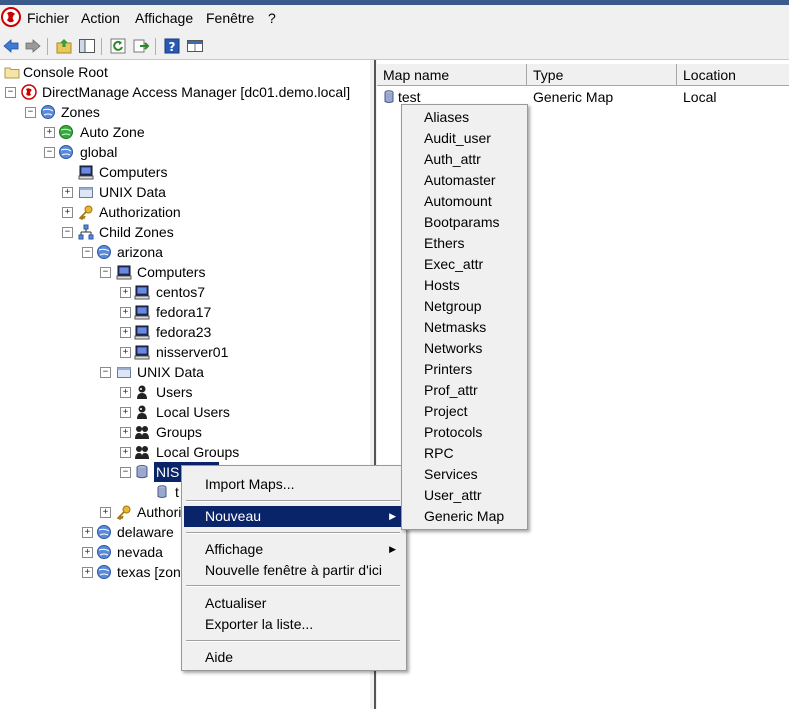  What do you see at coordinates (234, 549) in the screenshot?
I see `menu-item-label: Affichage` at bounding box center [234, 549].